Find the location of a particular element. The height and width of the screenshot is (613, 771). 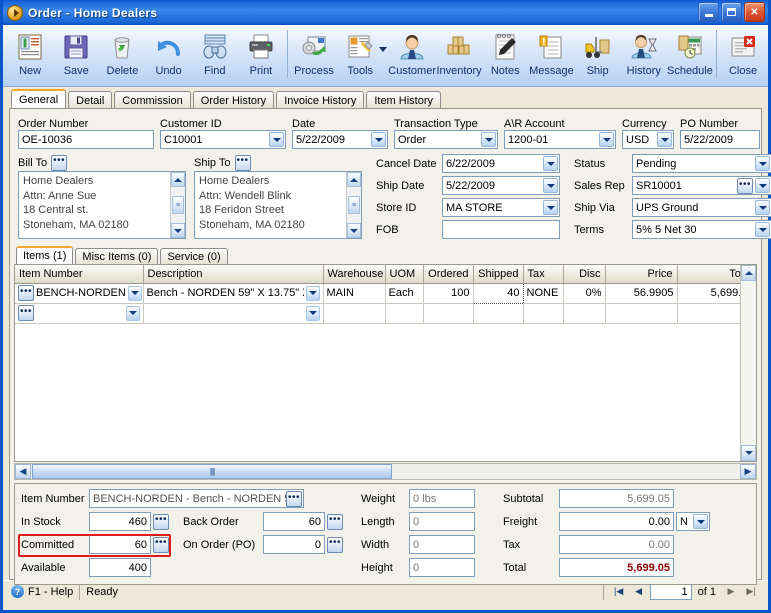

date-combo: 5/22/2009 is located at coordinates (340, 139).